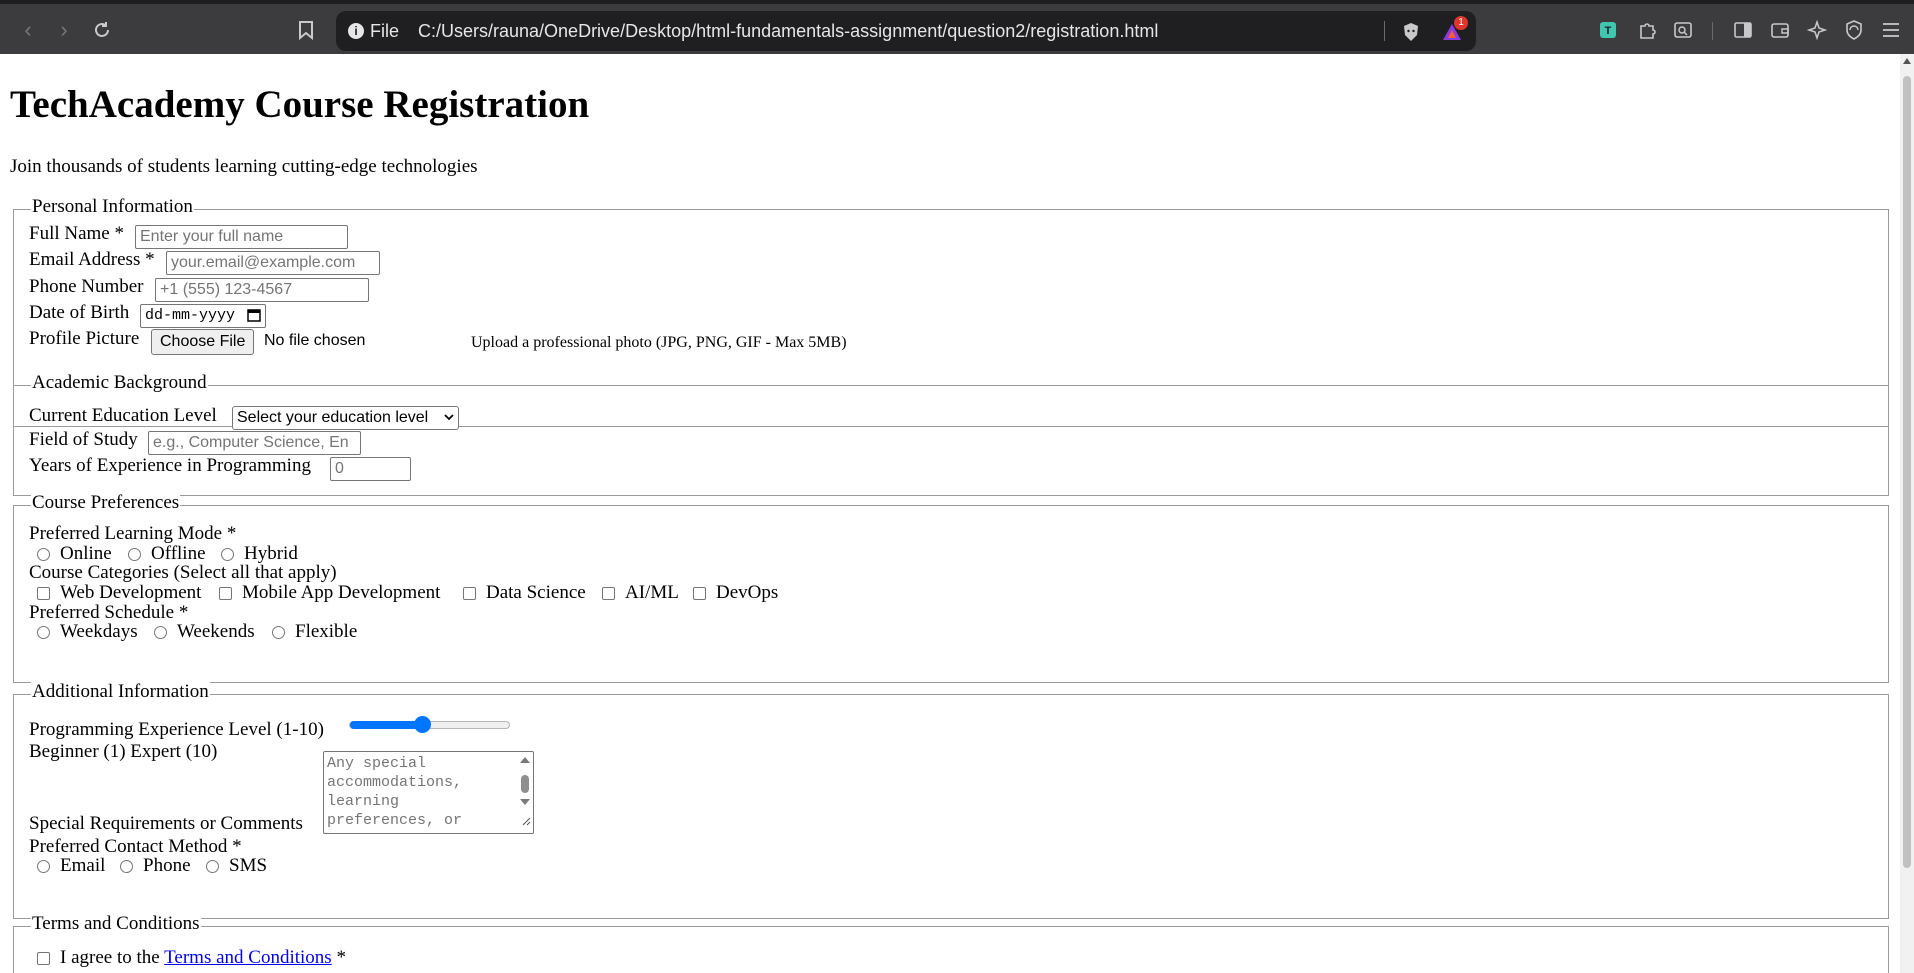 The image size is (1914, 973). I want to click on contact-sms-radio, so click(212, 866).